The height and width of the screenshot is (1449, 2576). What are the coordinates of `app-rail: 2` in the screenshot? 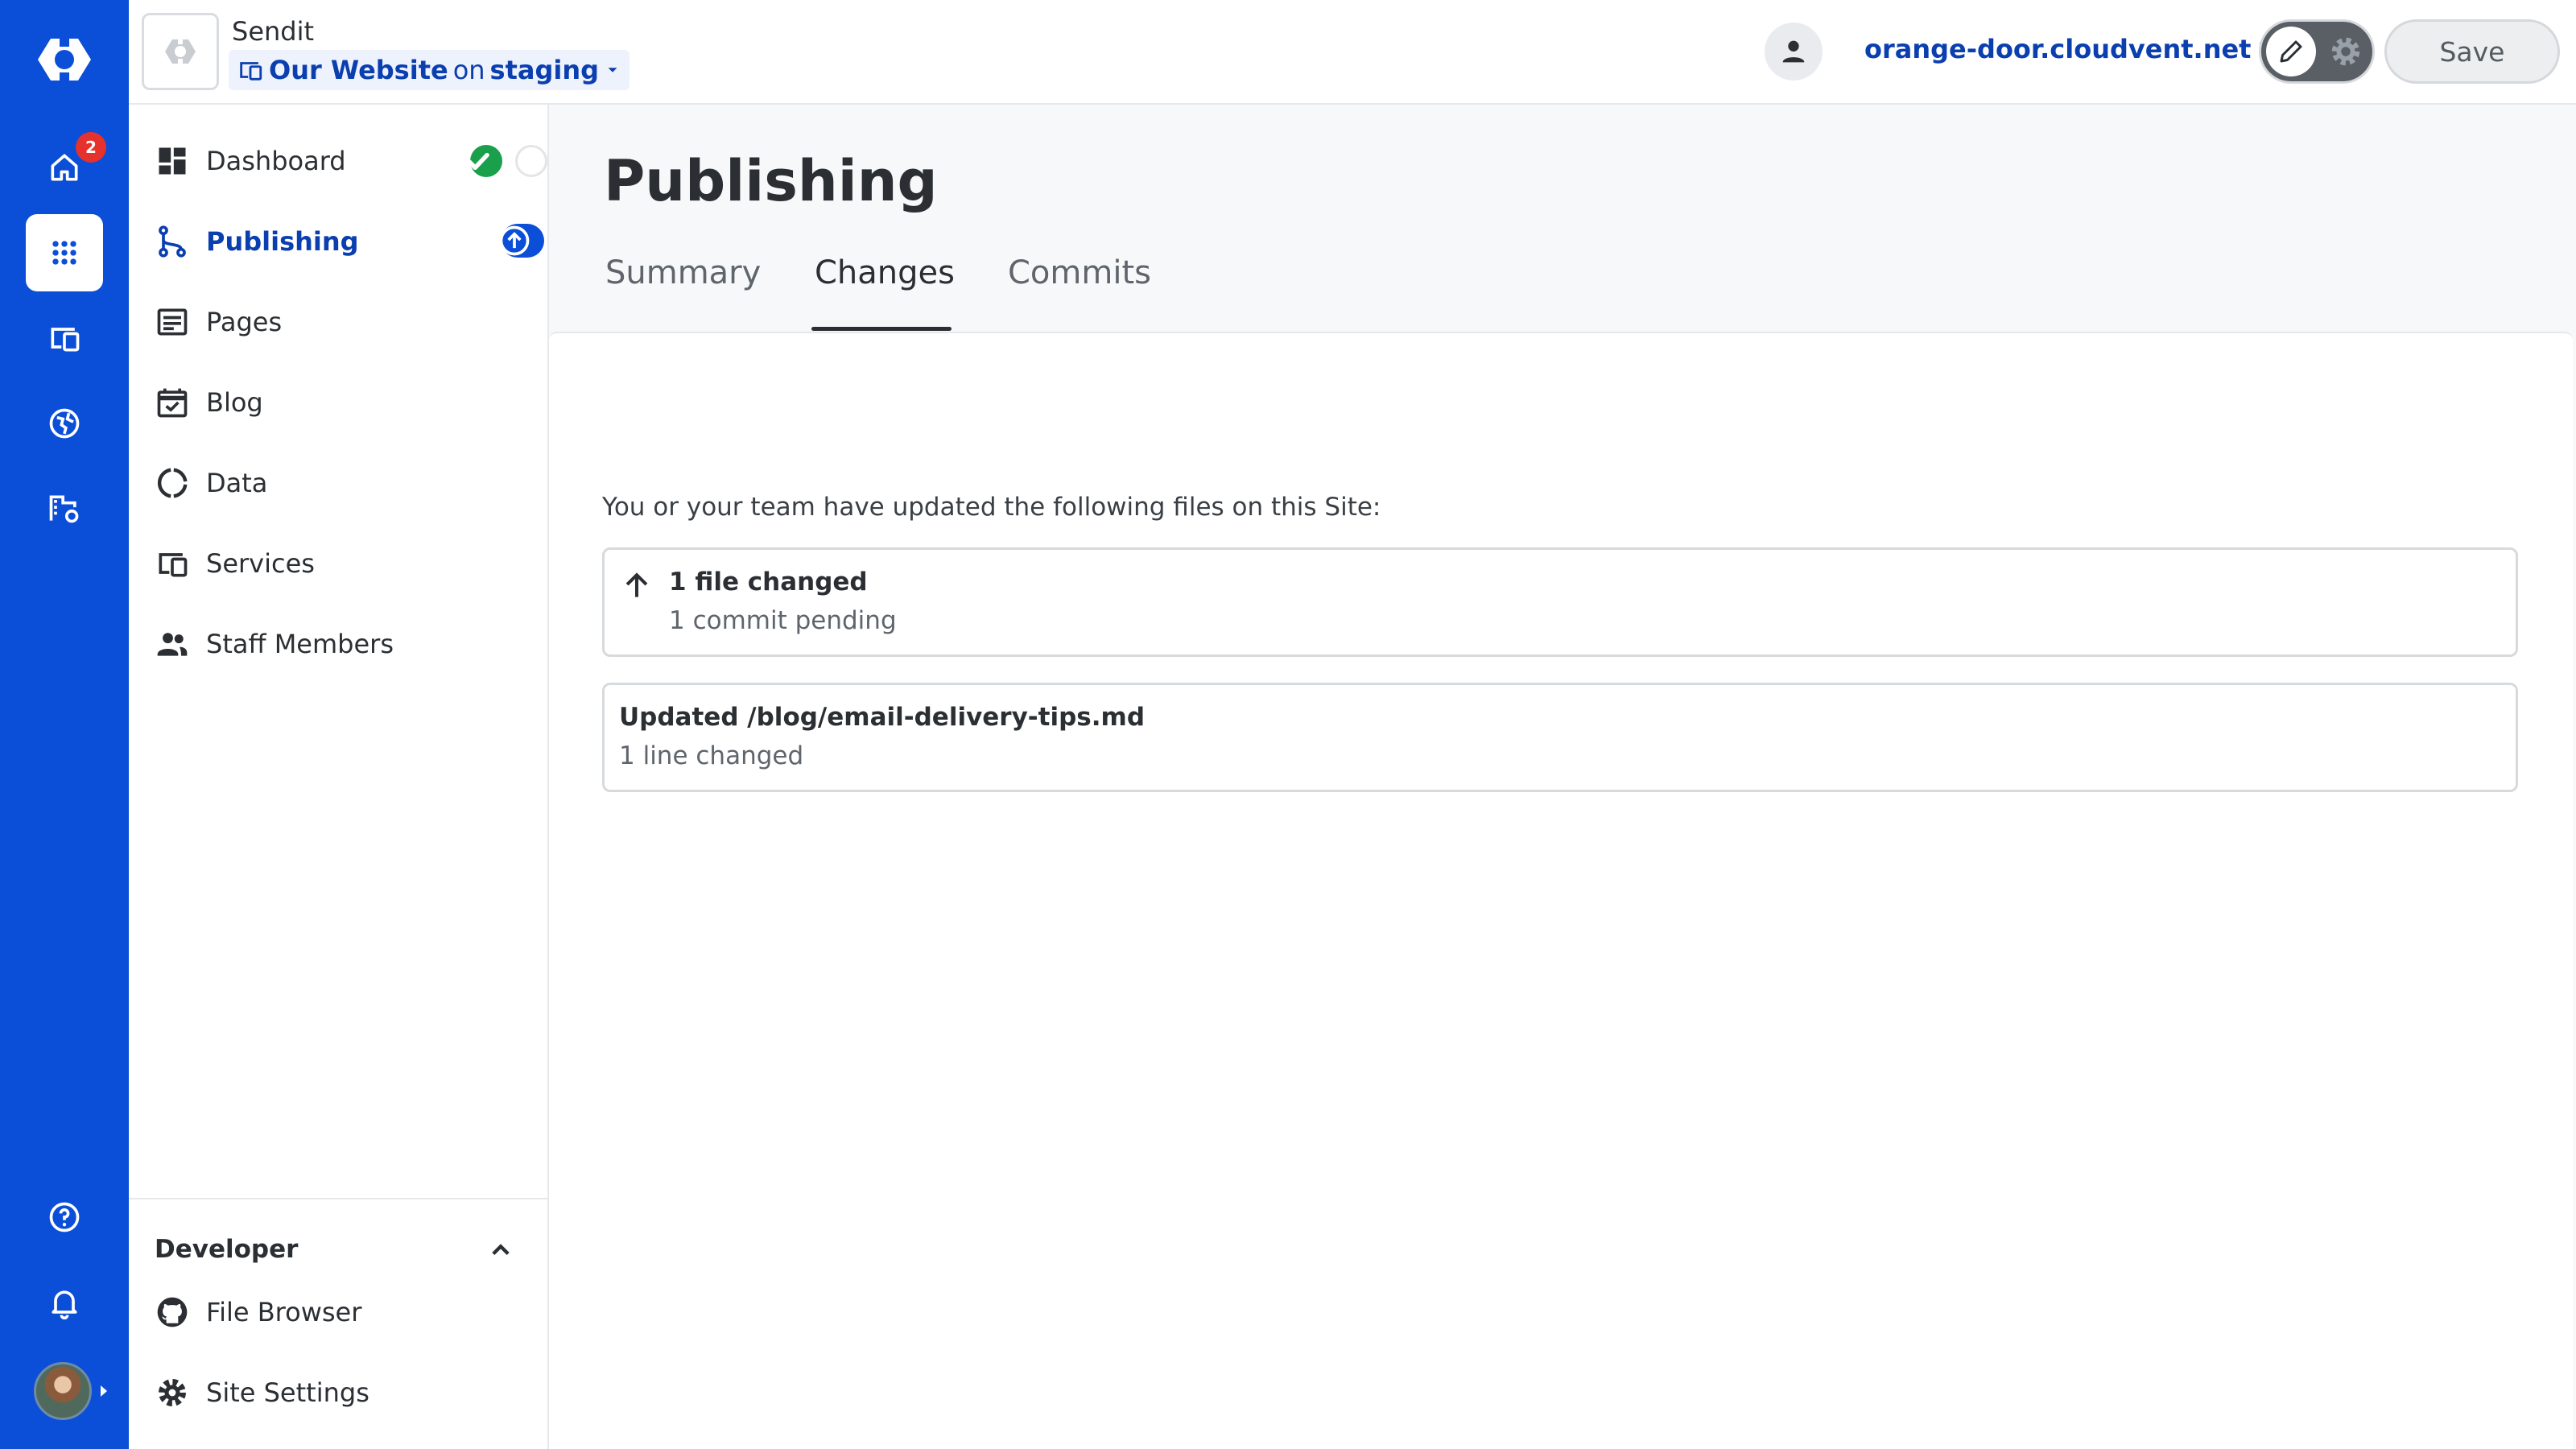 It's located at (64, 724).